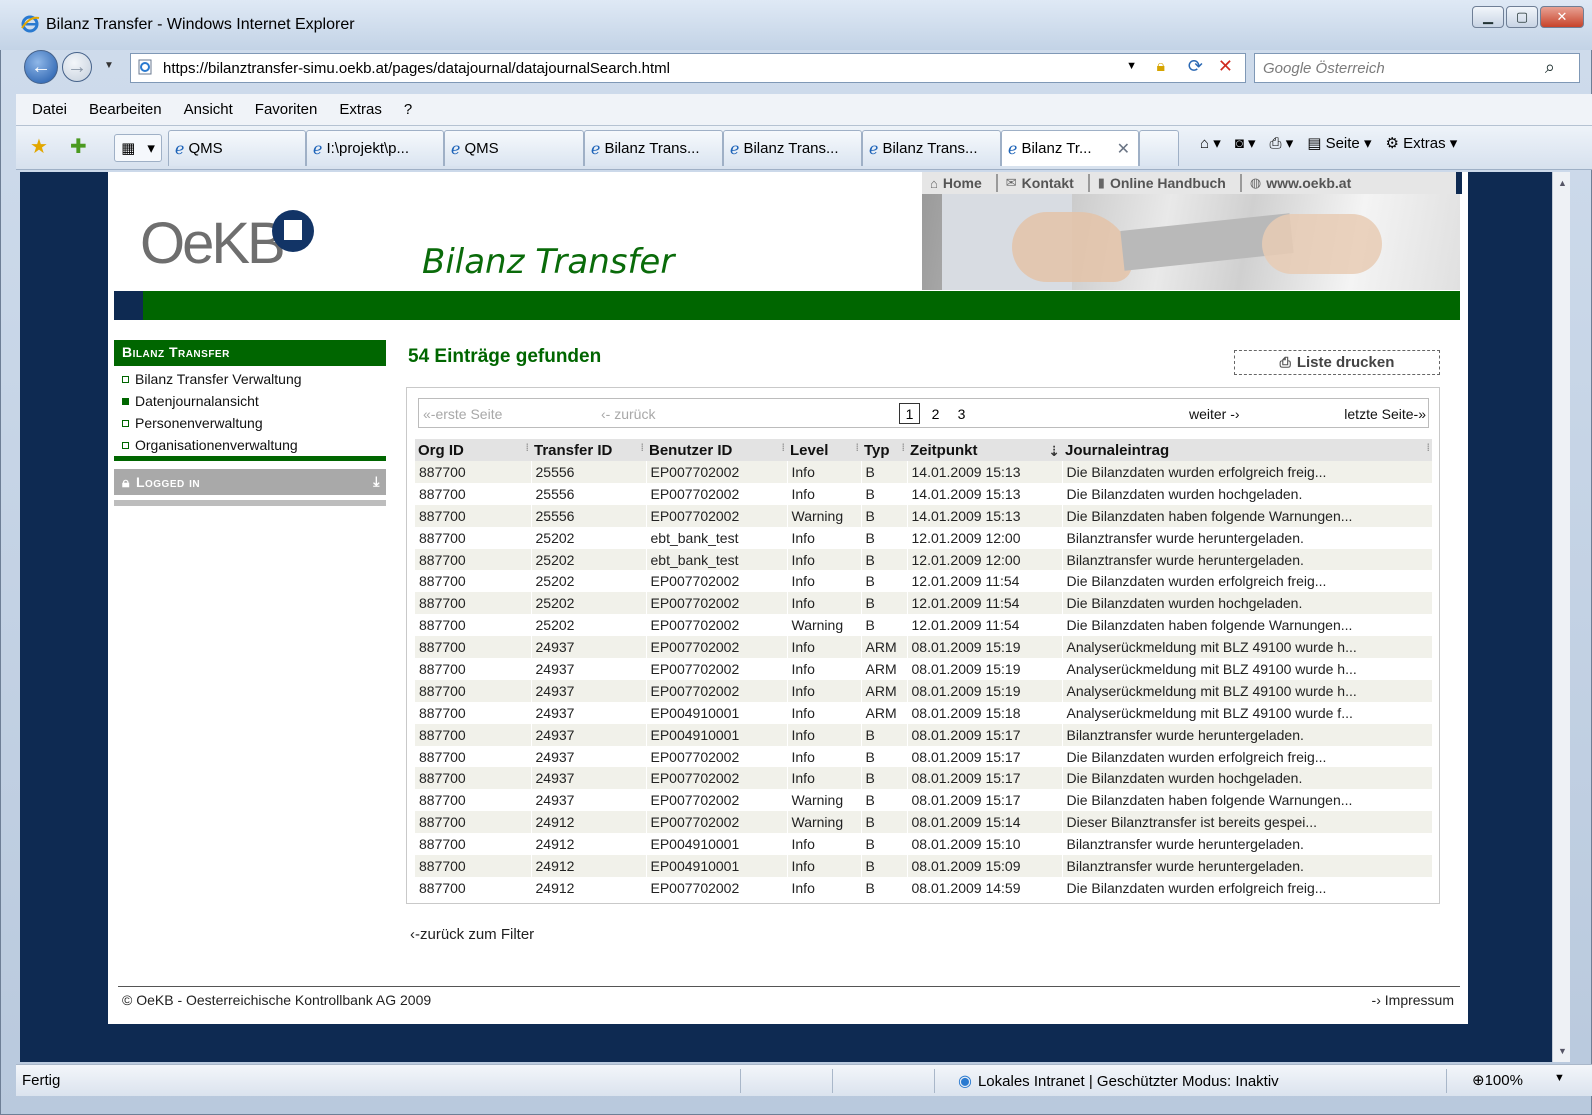 This screenshot has width=1592, height=1115. What do you see at coordinates (716, 450) in the screenshot?
I see `col-benutzer-id: Benutzer ID ⁞` at bounding box center [716, 450].